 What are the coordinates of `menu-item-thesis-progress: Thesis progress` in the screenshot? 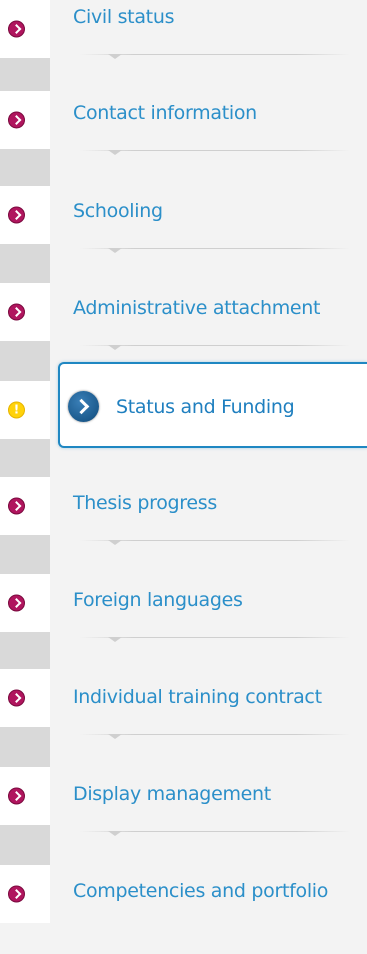 It's located at (213, 526).